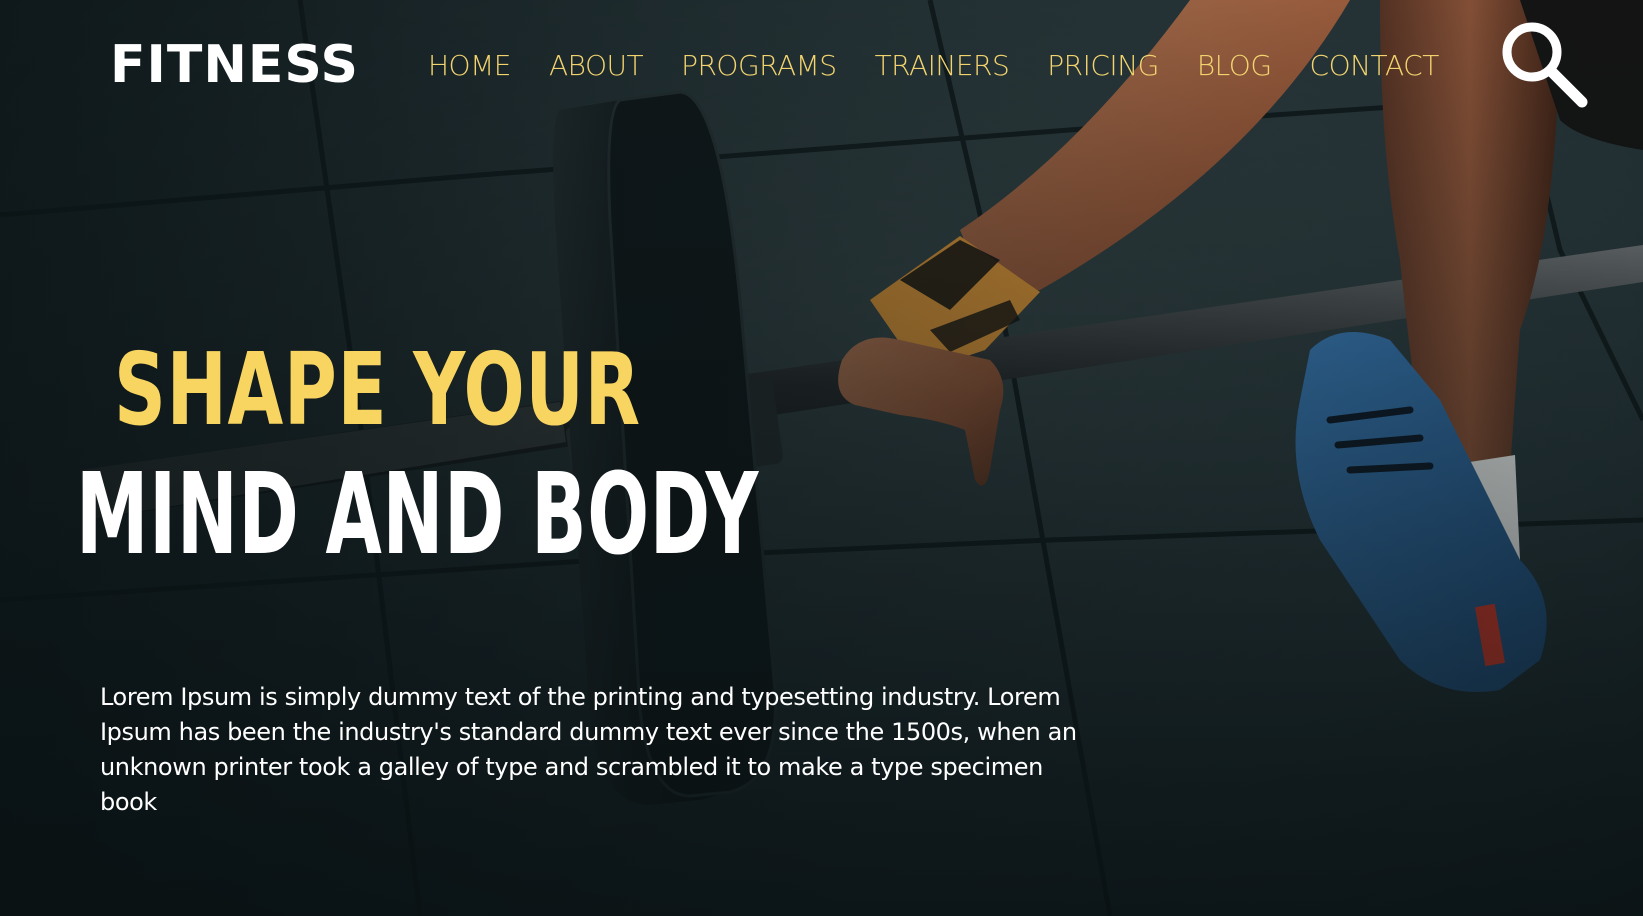 This screenshot has width=1643, height=916. What do you see at coordinates (234, 65) in the screenshot?
I see `site-logo: FITNESS` at bounding box center [234, 65].